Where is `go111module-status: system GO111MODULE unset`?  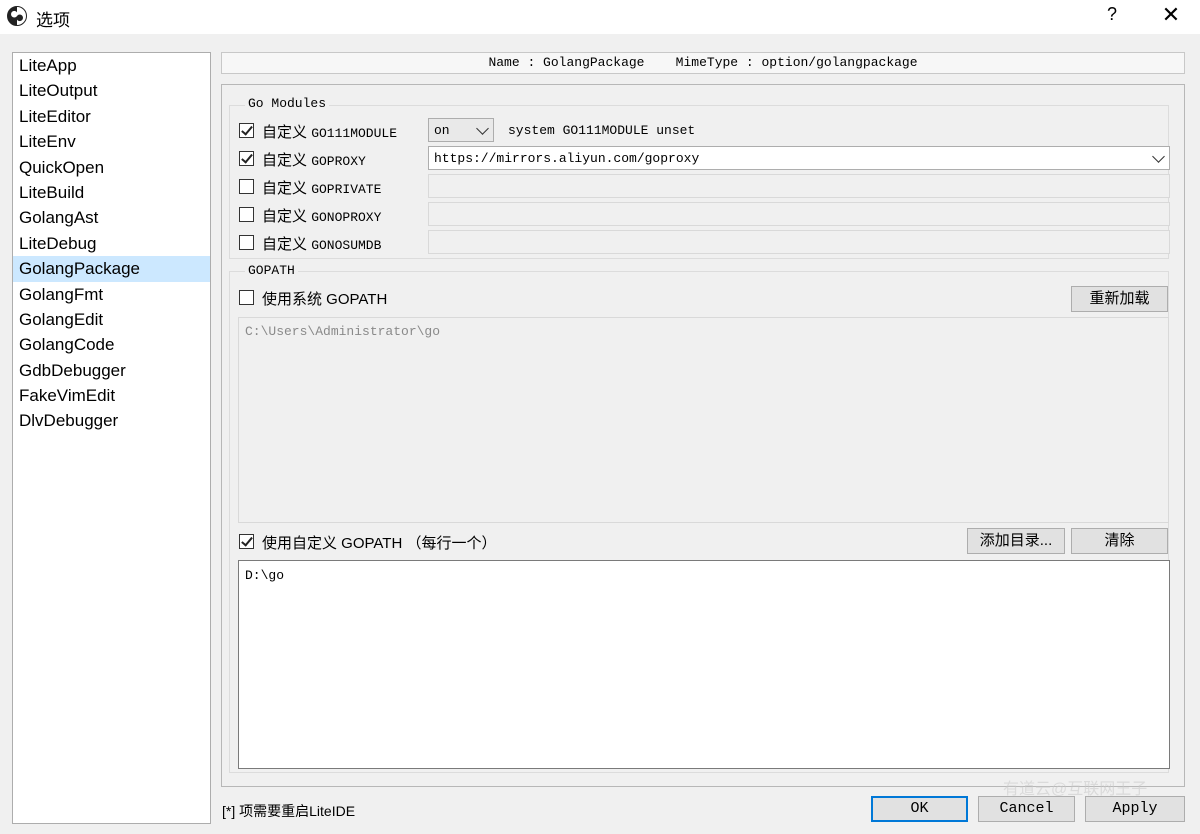
go111module-status: system GO111MODULE unset is located at coordinates (602, 130).